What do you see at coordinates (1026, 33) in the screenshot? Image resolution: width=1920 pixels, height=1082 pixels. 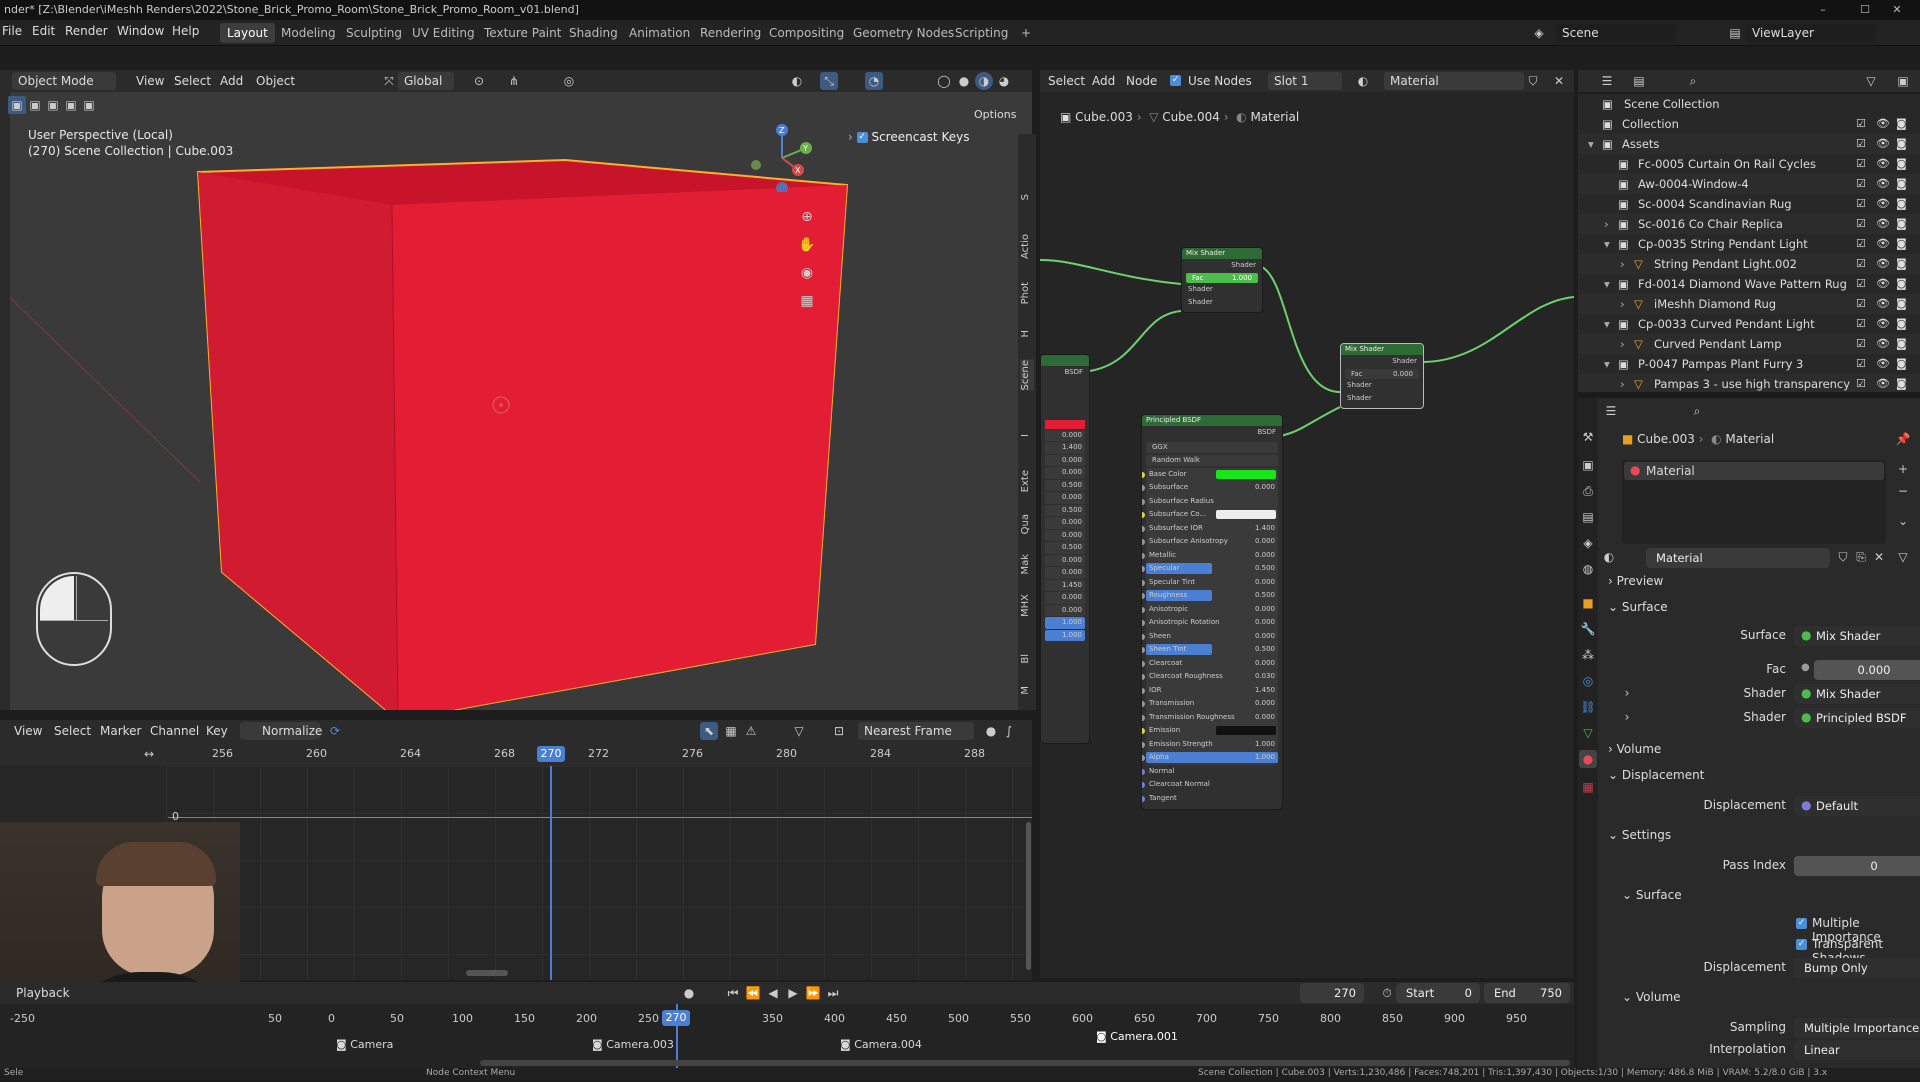 I see `add-workspace-button: +` at bounding box center [1026, 33].